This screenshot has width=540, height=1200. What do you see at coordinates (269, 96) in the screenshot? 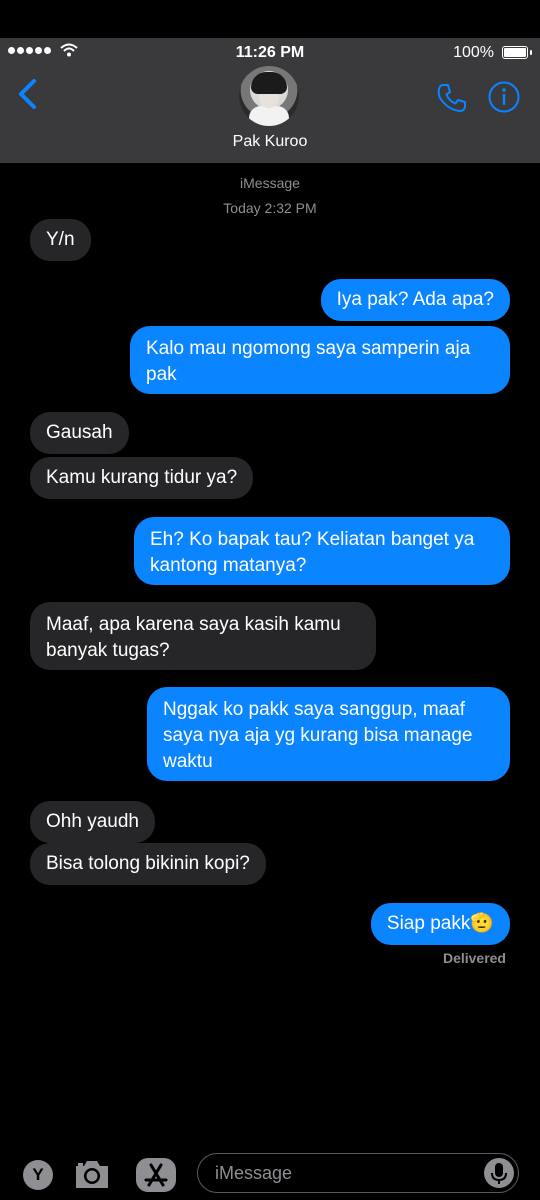
I see `avatar` at bounding box center [269, 96].